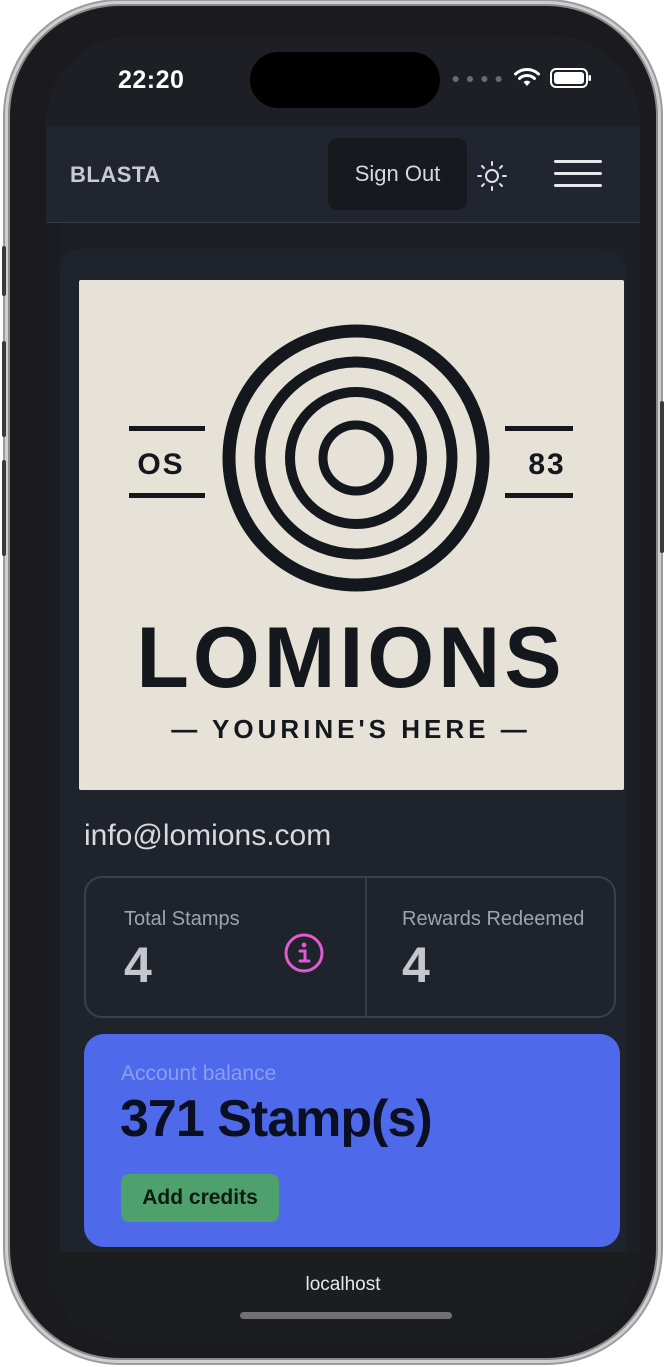 This screenshot has width=666, height=1367. I want to click on brand-logo-text: BLASTA, so click(115, 175).